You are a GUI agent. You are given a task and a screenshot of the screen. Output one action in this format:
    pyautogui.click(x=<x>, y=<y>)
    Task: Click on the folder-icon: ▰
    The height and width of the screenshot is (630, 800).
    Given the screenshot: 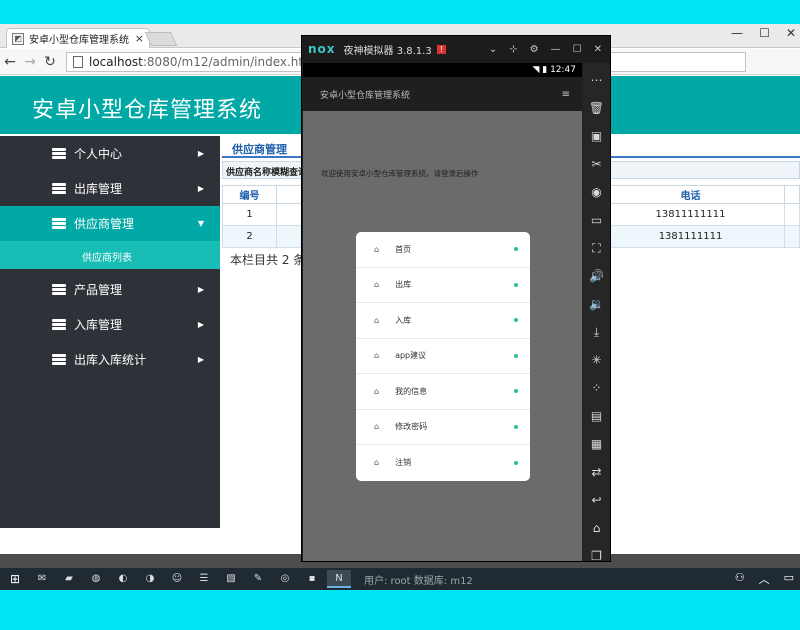 What is the action you would take?
    pyautogui.click(x=69, y=579)
    